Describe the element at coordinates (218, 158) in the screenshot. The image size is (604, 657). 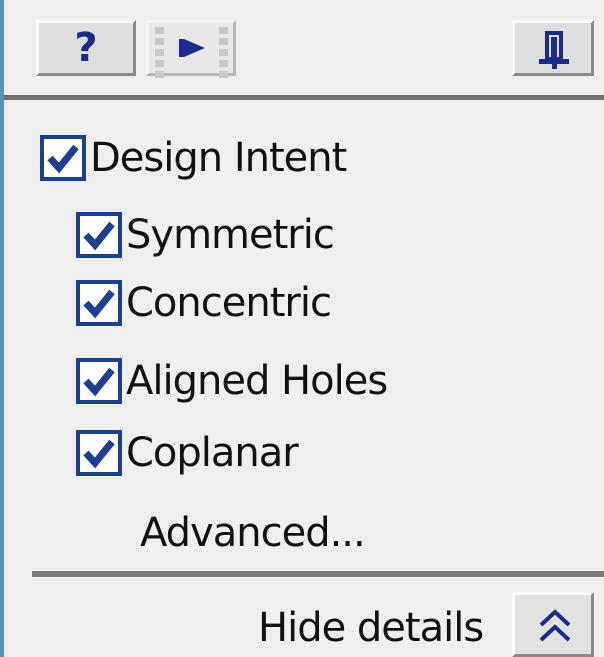
I see `design-intent-label: Design Intent` at that location.